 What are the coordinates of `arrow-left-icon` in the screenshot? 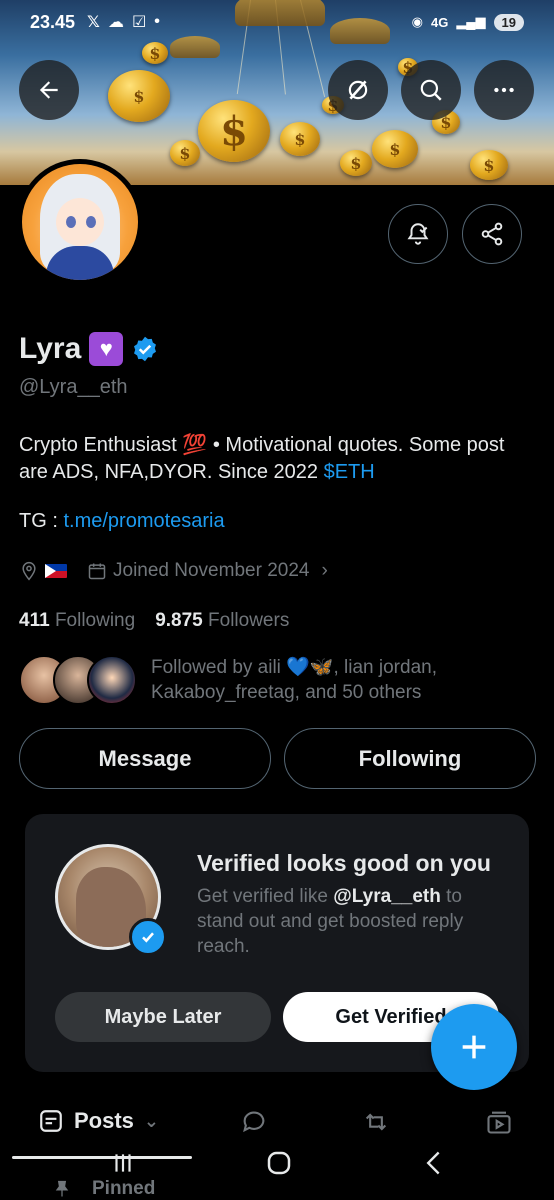 It's located at (48, 90).